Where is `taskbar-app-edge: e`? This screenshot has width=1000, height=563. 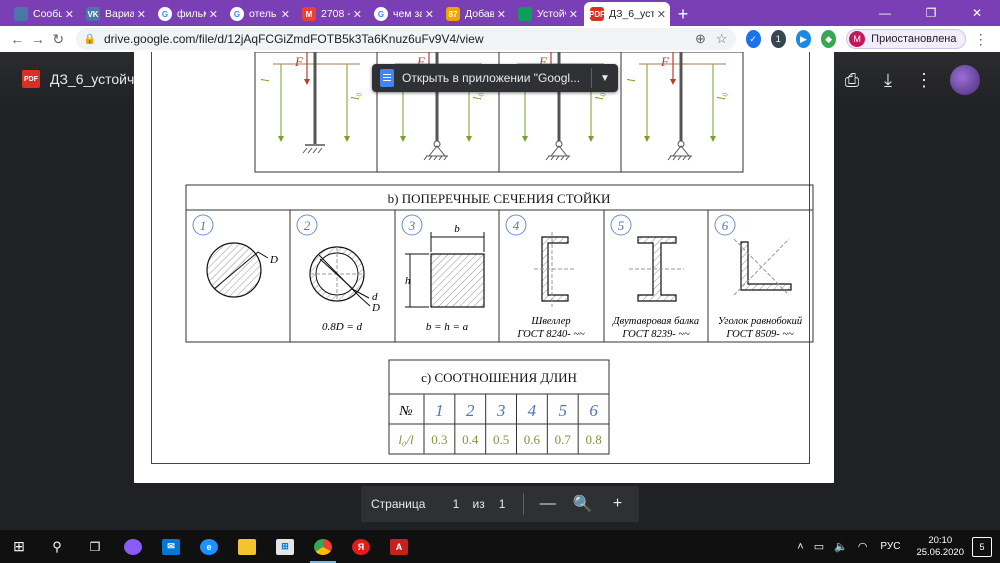 taskbar-app-edge: e is located at coordinates (209, 546).